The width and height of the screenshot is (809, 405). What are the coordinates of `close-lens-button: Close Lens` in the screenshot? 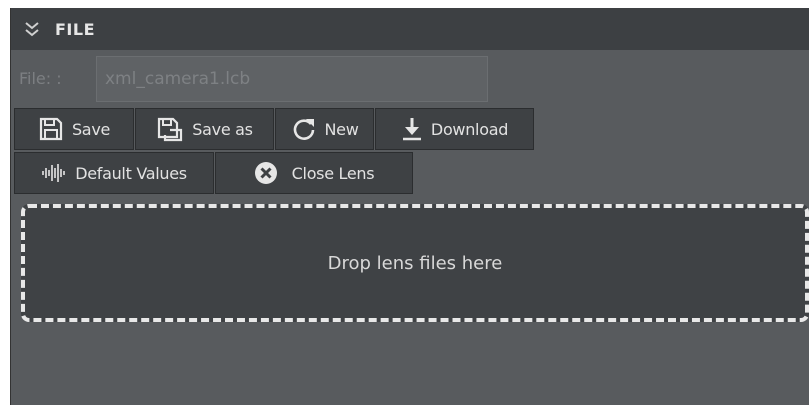 It's located at (314, 173).